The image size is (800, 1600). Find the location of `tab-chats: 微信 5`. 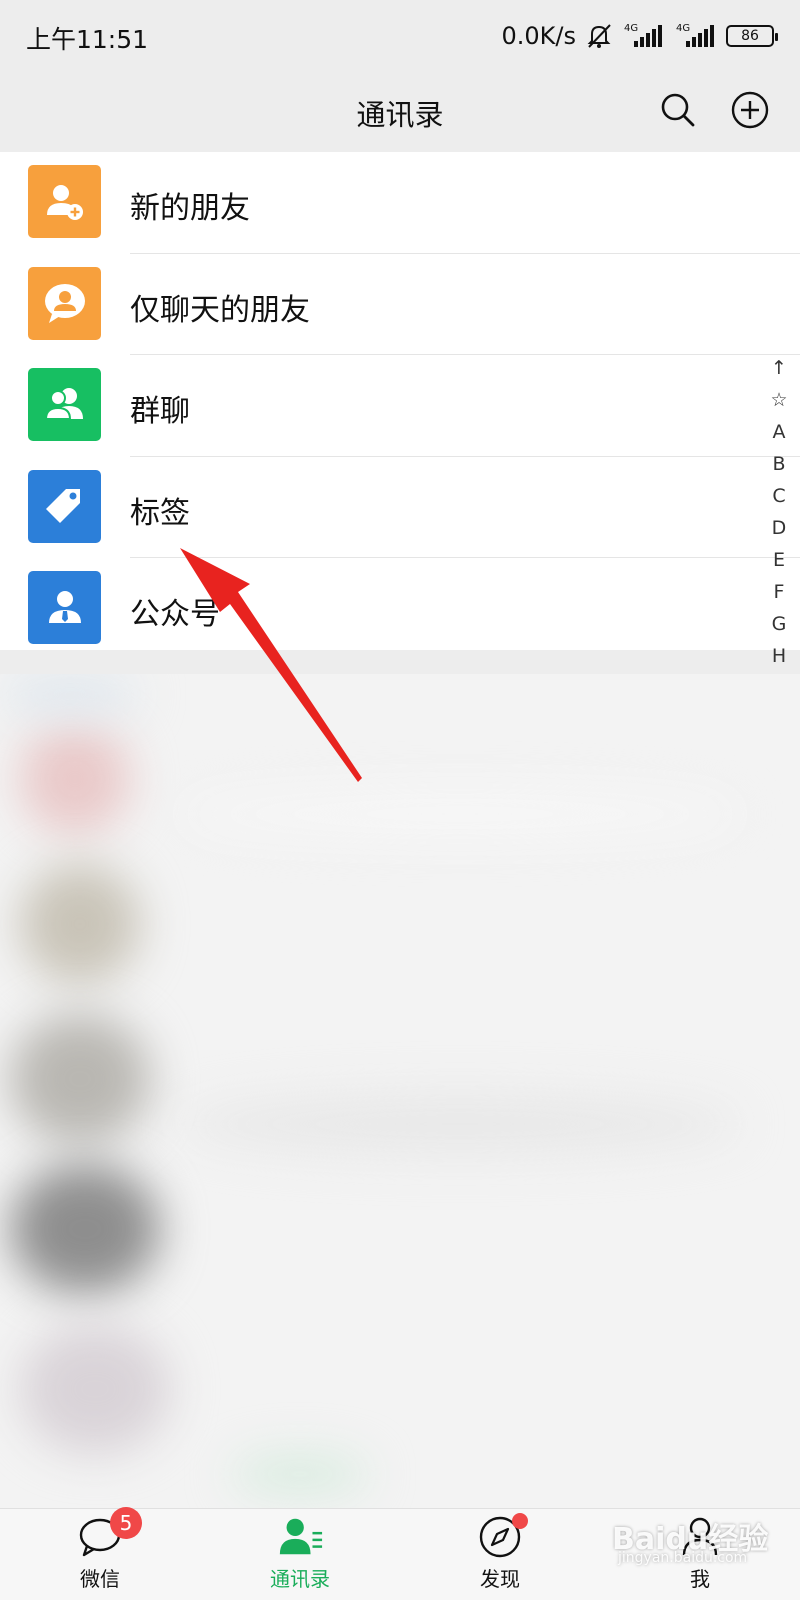

tab-chats: 微信 5 is located at coordinates (100, 1553).